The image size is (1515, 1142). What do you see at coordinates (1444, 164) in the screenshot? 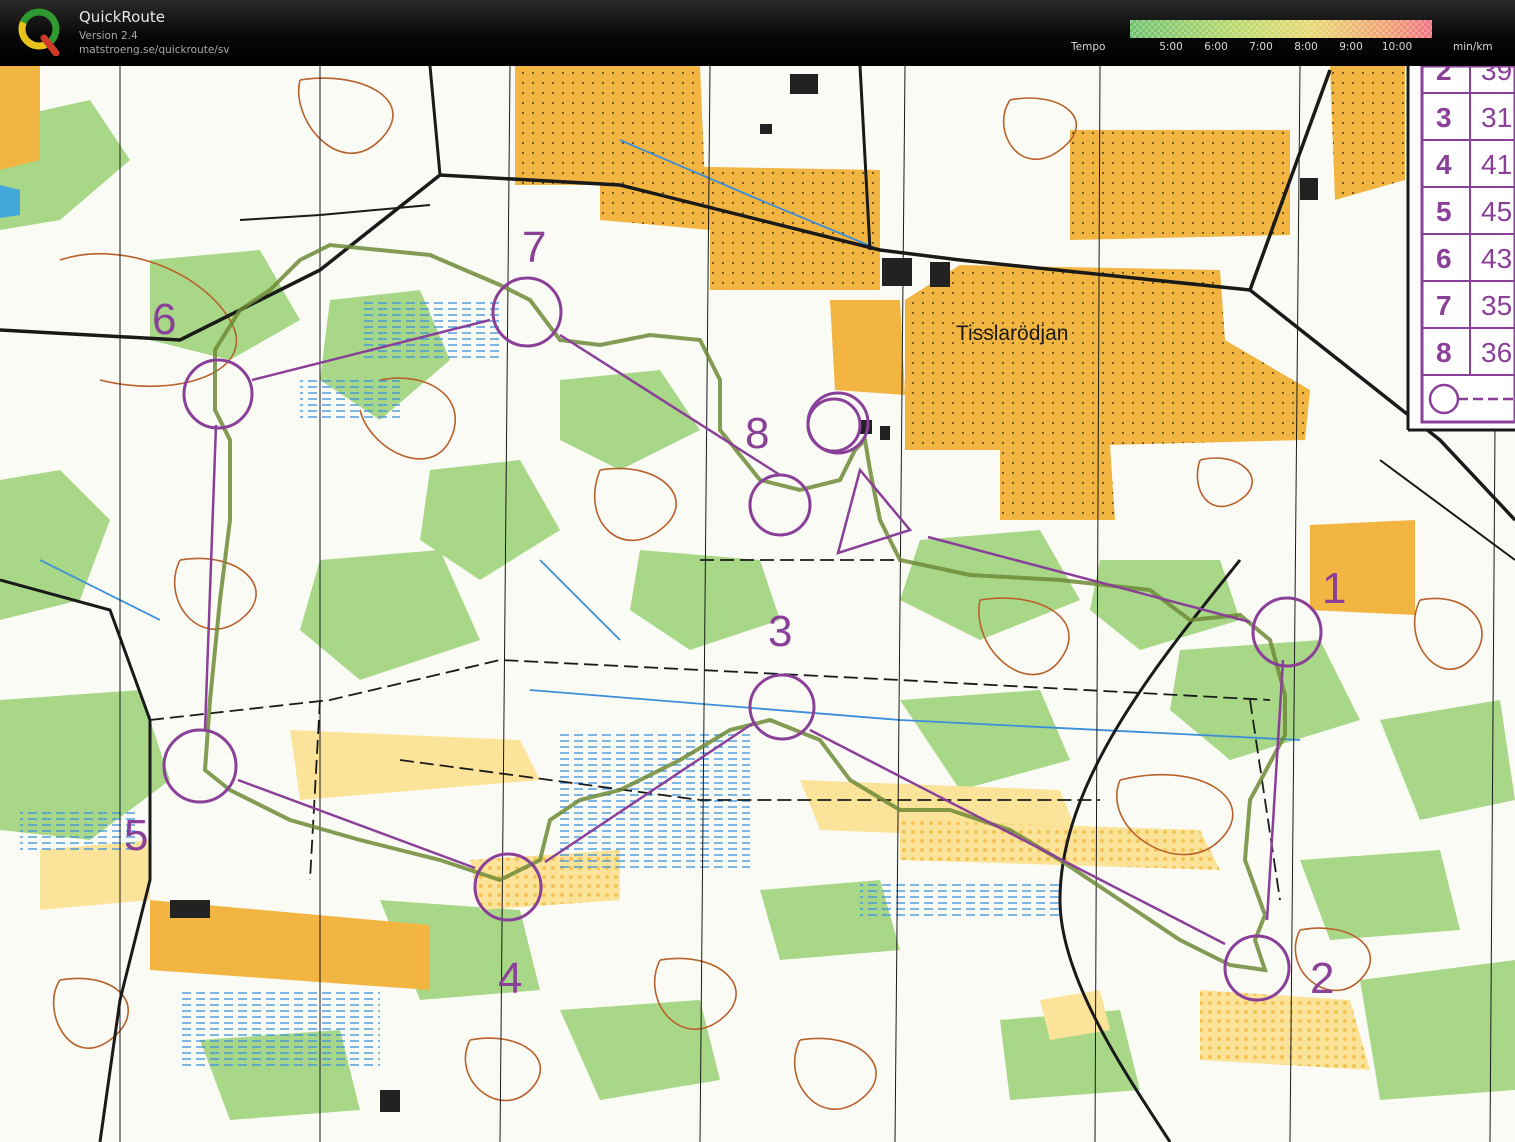
I see `table-code-cell: 4` at bounding box center [1444, 164].